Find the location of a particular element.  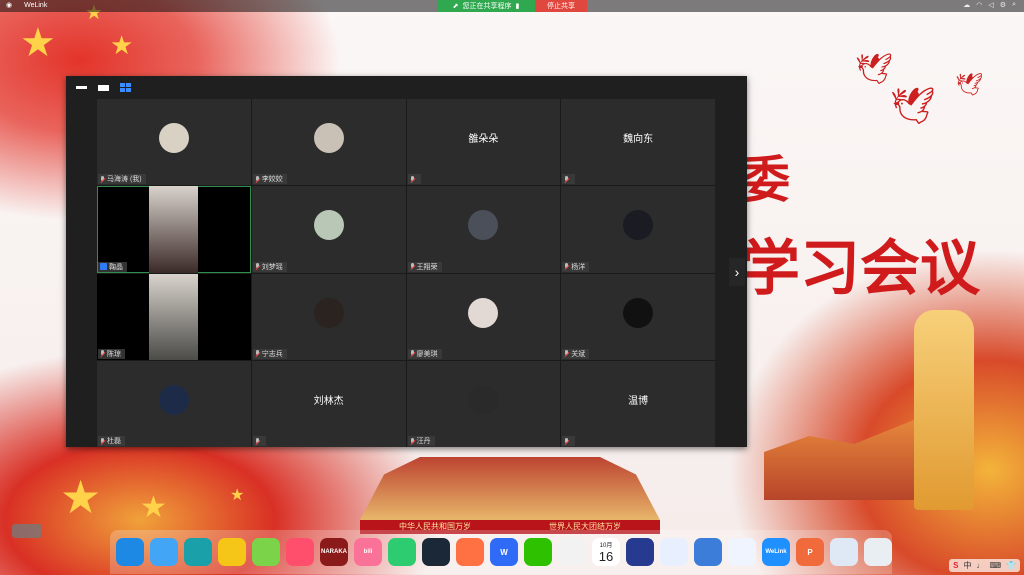

participant-tile: 魏向东 is located at coordinates (638, 142).